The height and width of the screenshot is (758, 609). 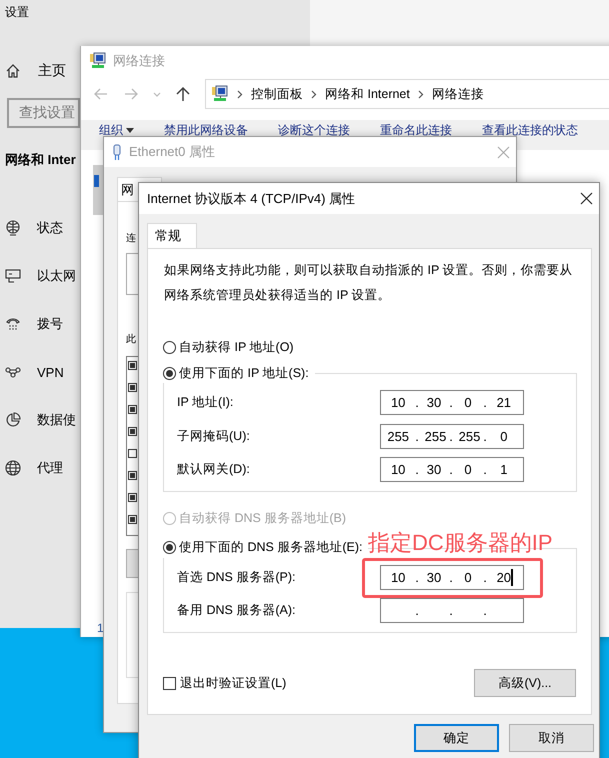 I want to click on breadcrumb-item: 控制面板, so click(x=277, y=94).